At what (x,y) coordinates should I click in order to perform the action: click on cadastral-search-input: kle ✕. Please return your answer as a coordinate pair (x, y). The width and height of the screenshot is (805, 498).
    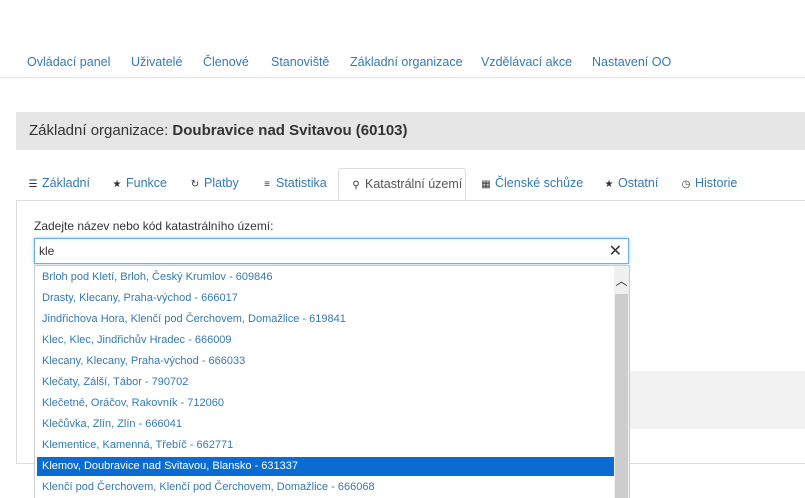
    Looking at the image, I should click on (331, 251).